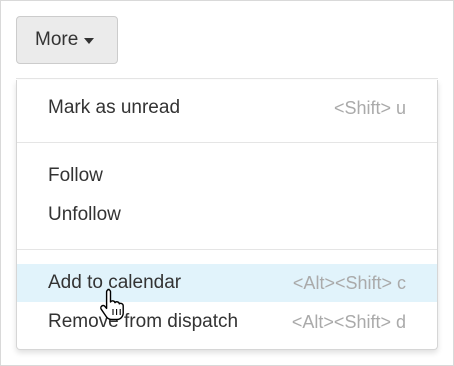 The image size is (454, 366). What do you see at coordinates (369, 107) in the screenshot?
I see `menu-item-shortcut: <Shift> u` at bounding box center [369, 107].